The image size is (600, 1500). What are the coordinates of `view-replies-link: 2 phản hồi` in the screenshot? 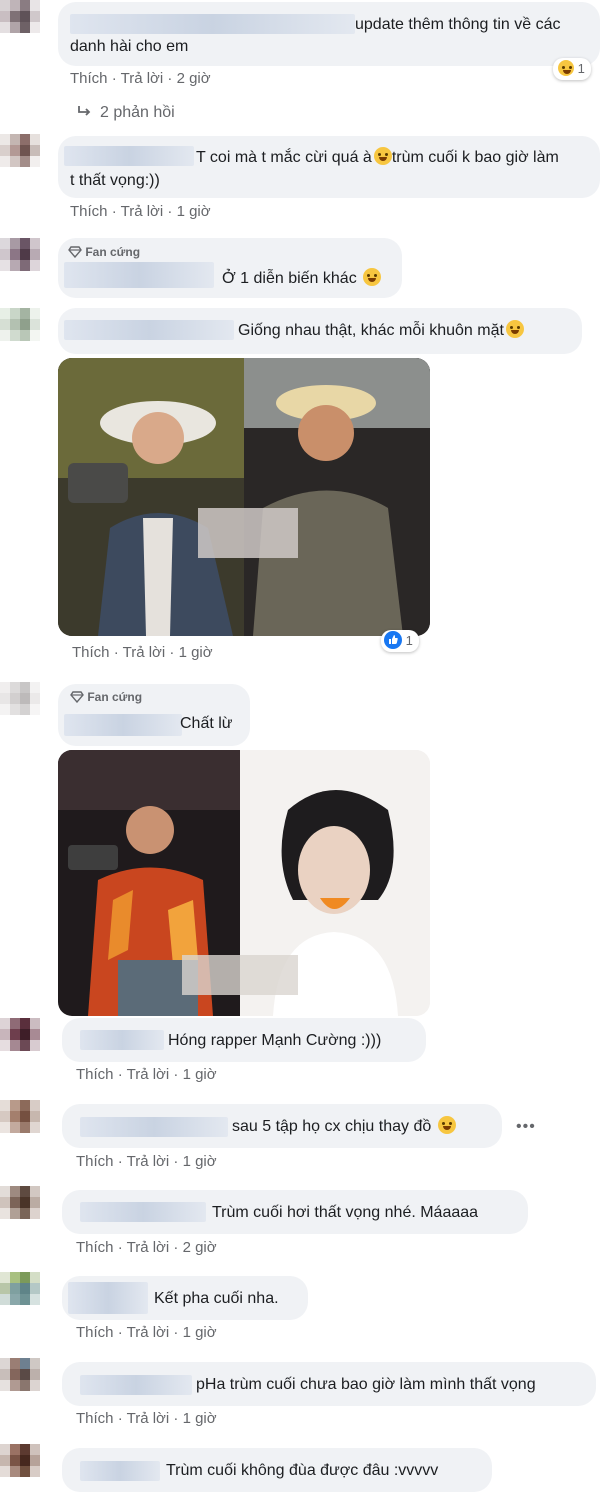 It's located at (125, 113).